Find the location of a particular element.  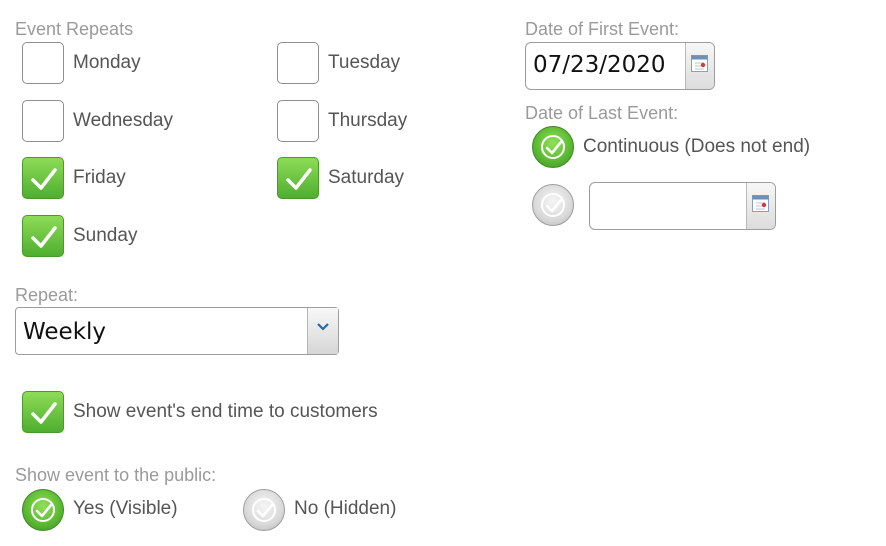

repeat-label: Repeat: is located at coordinates (47, 295).